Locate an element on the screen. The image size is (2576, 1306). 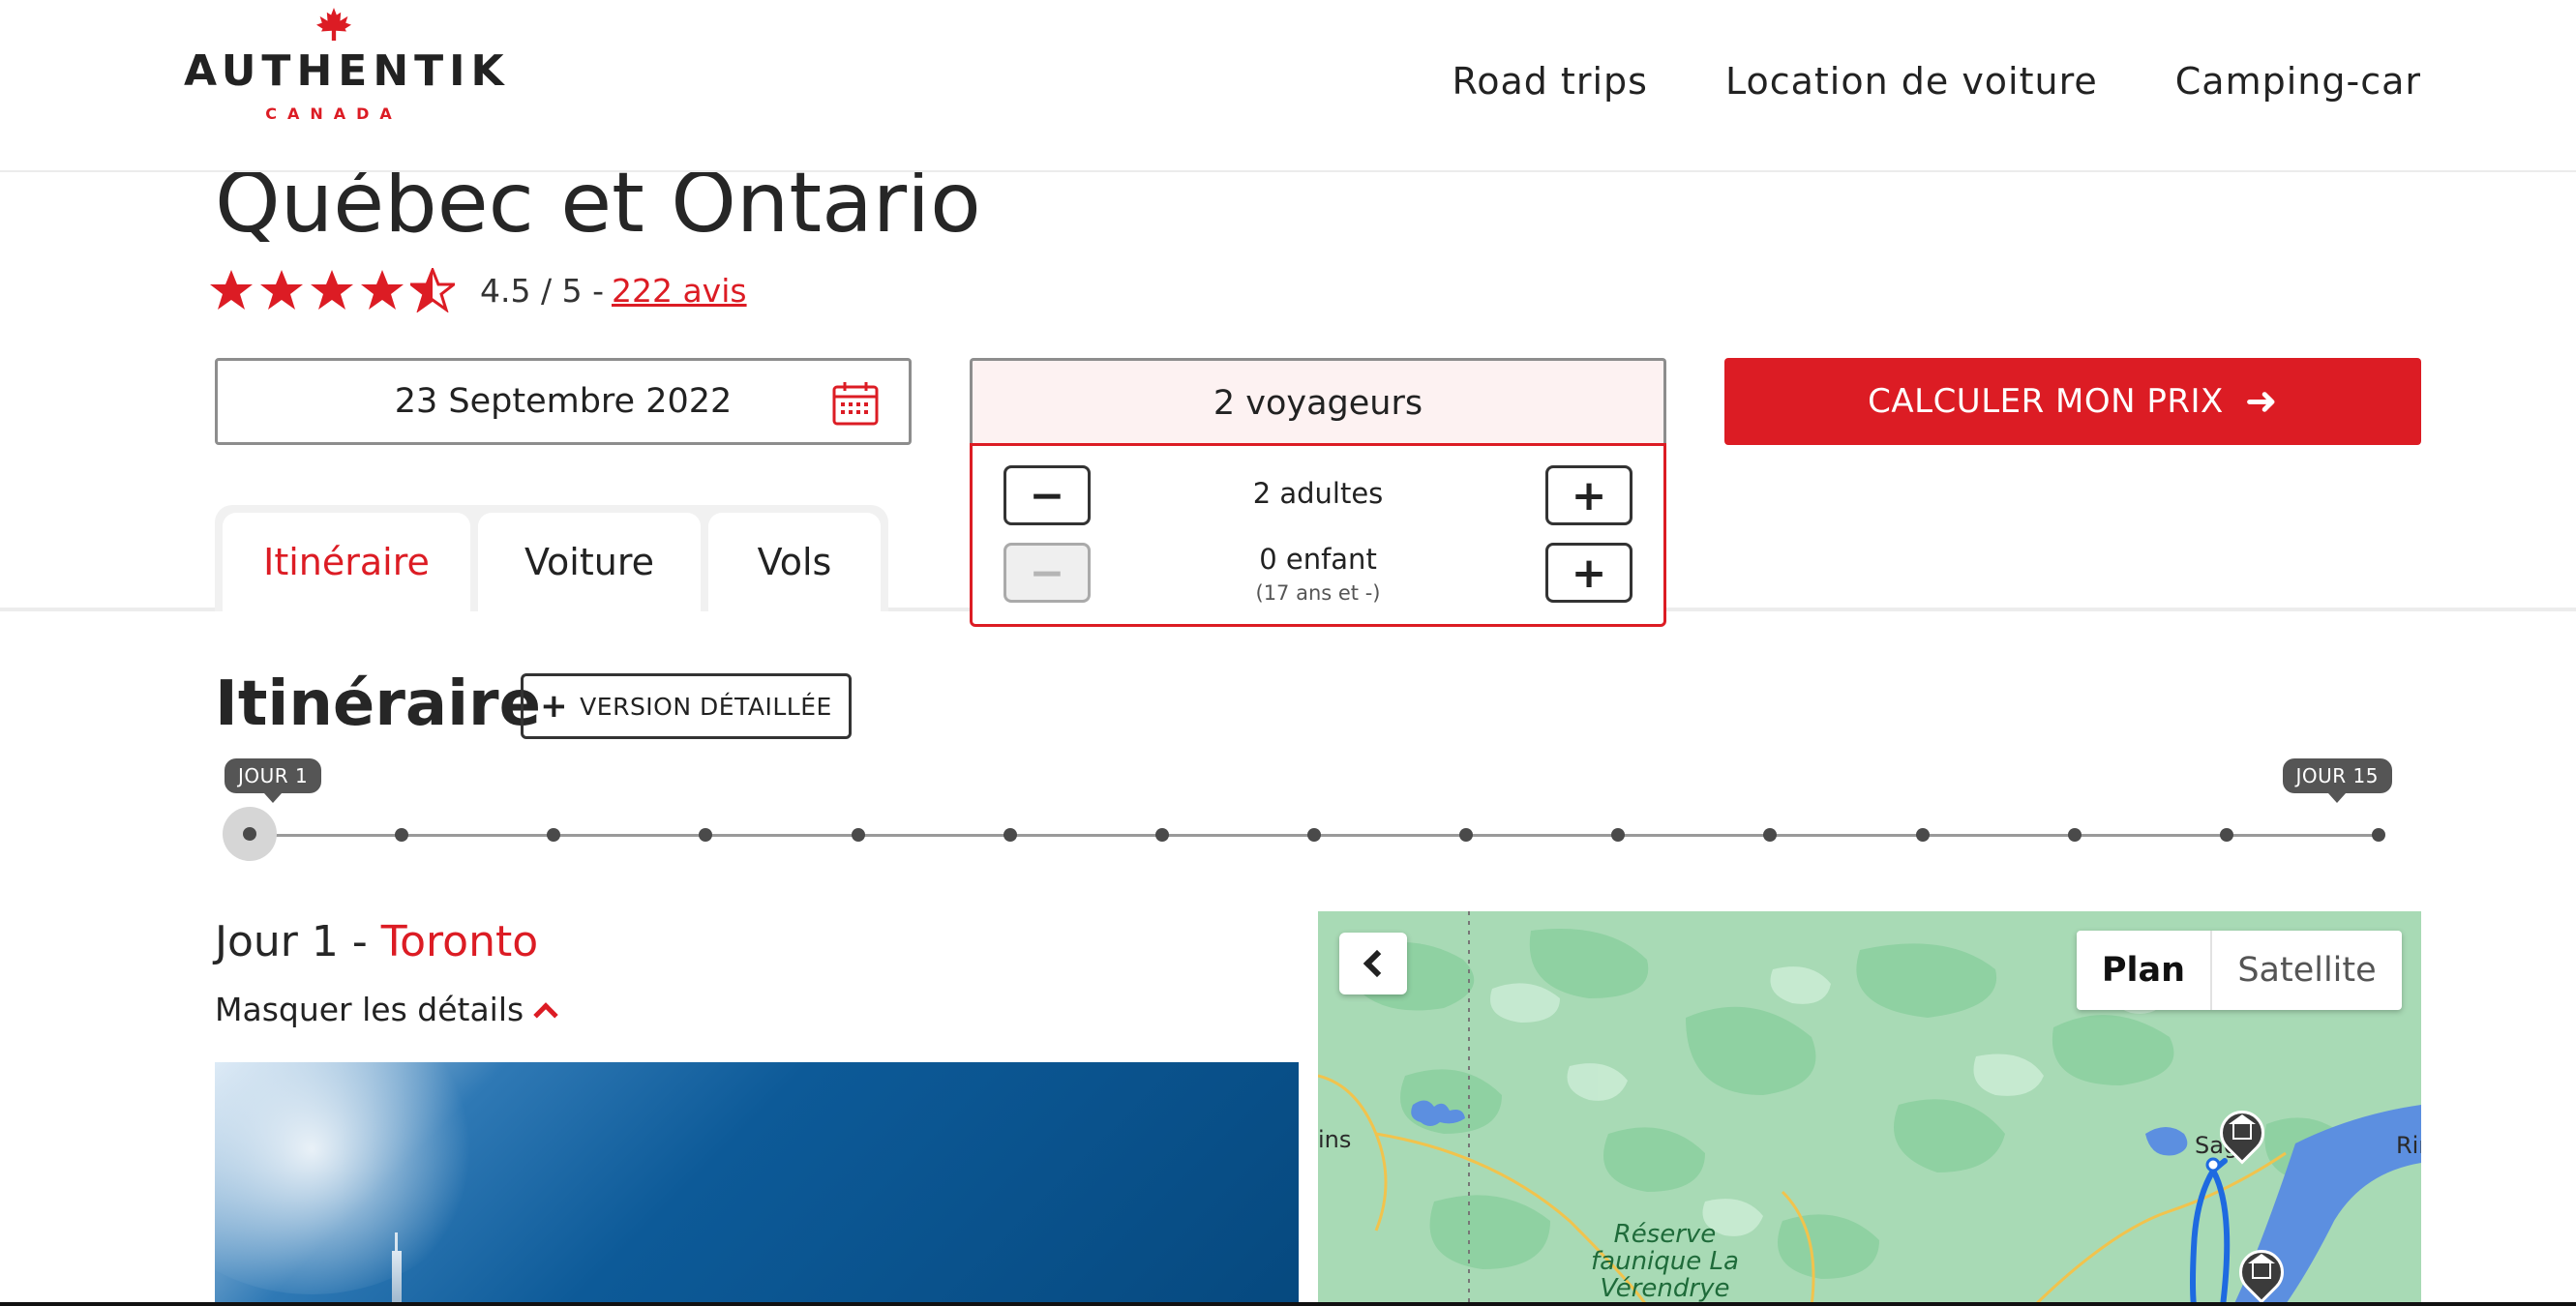
day-title: Jour 1 - Toronto is located at coordinates (376, 942).